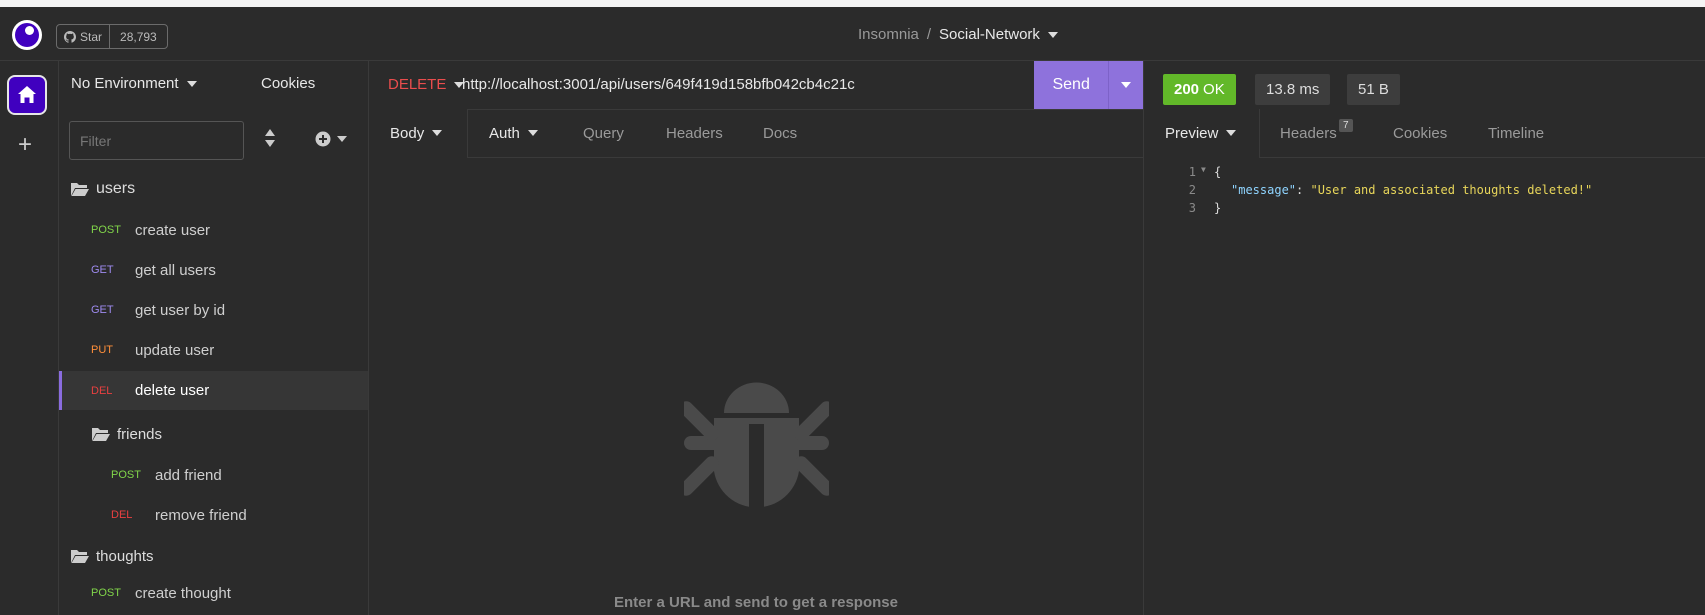 Image resolution: width=1705 pixels, height=615 pixels. I want to click on request-item: DEL remove friend, so click(213, 515).